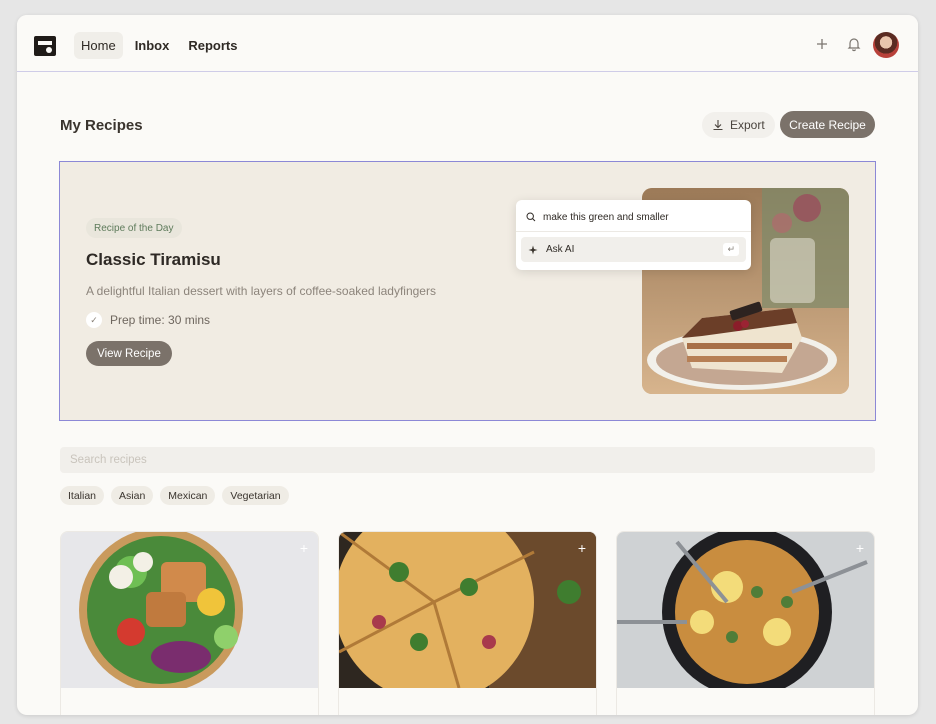  Describe the element at coordinates (134, 228) in the screenshot. I see `recipe-of-the-day-badge: Recipe of the Day` at that location.